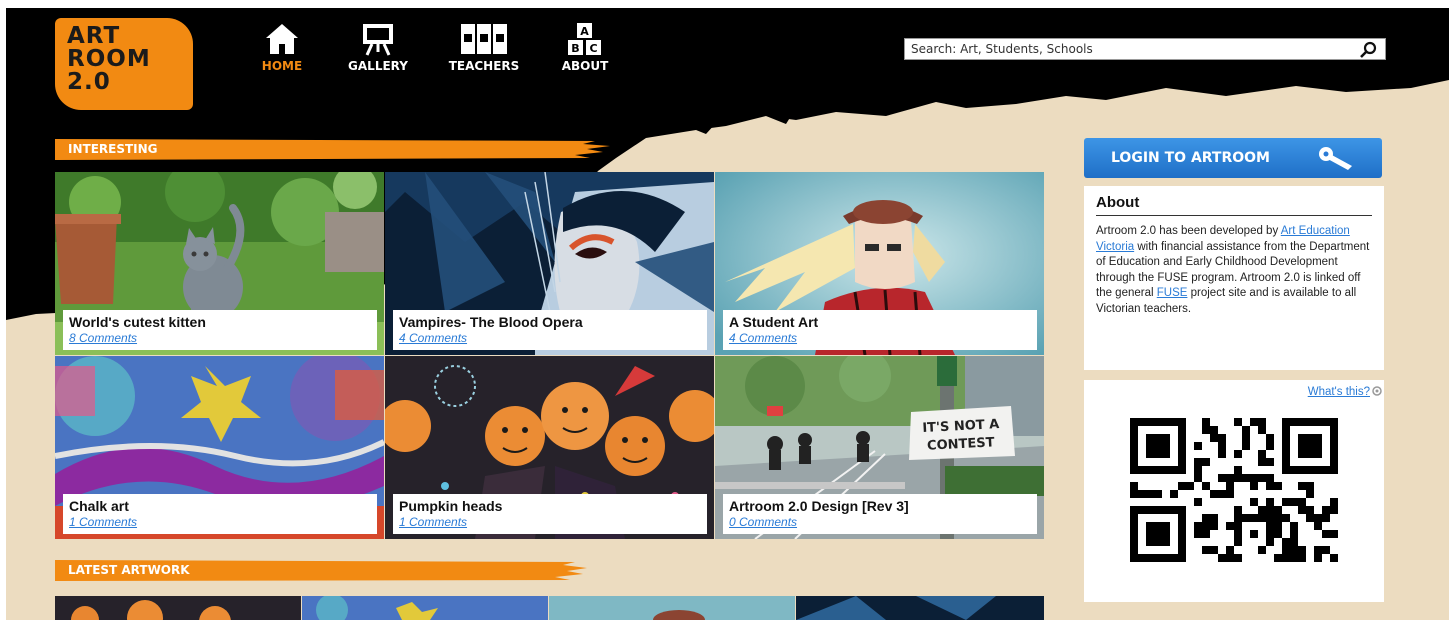 The width and height of the screenshot is (1455, 628). I want to click on item-caption: Artroom 2.0 Design [Rev 3] 0 Comments, so click(880, 514).